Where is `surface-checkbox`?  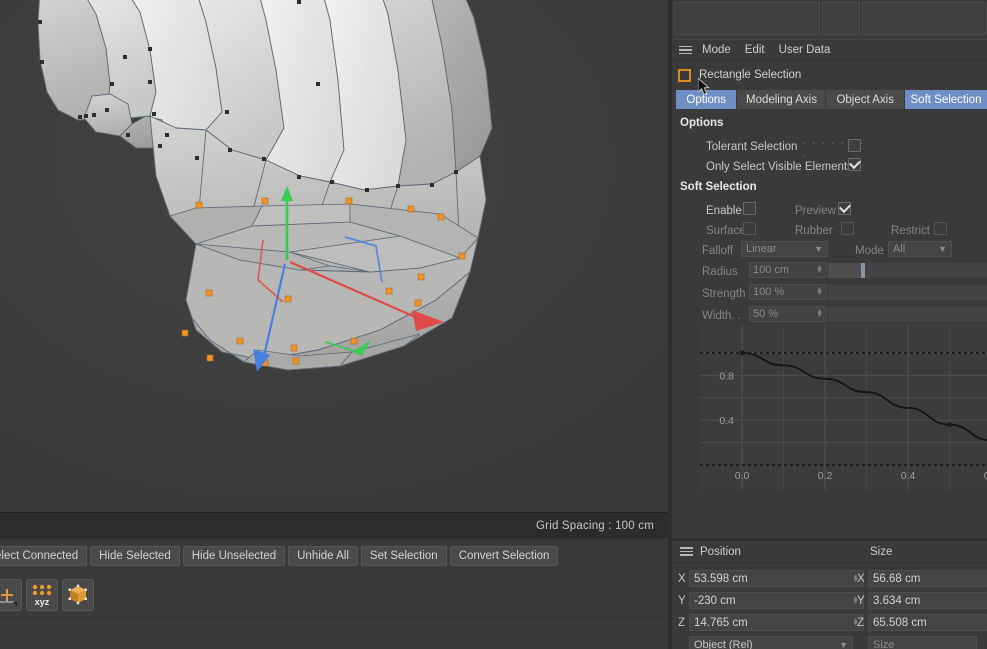 surface-checkbox is located at coordinates (749, 228).